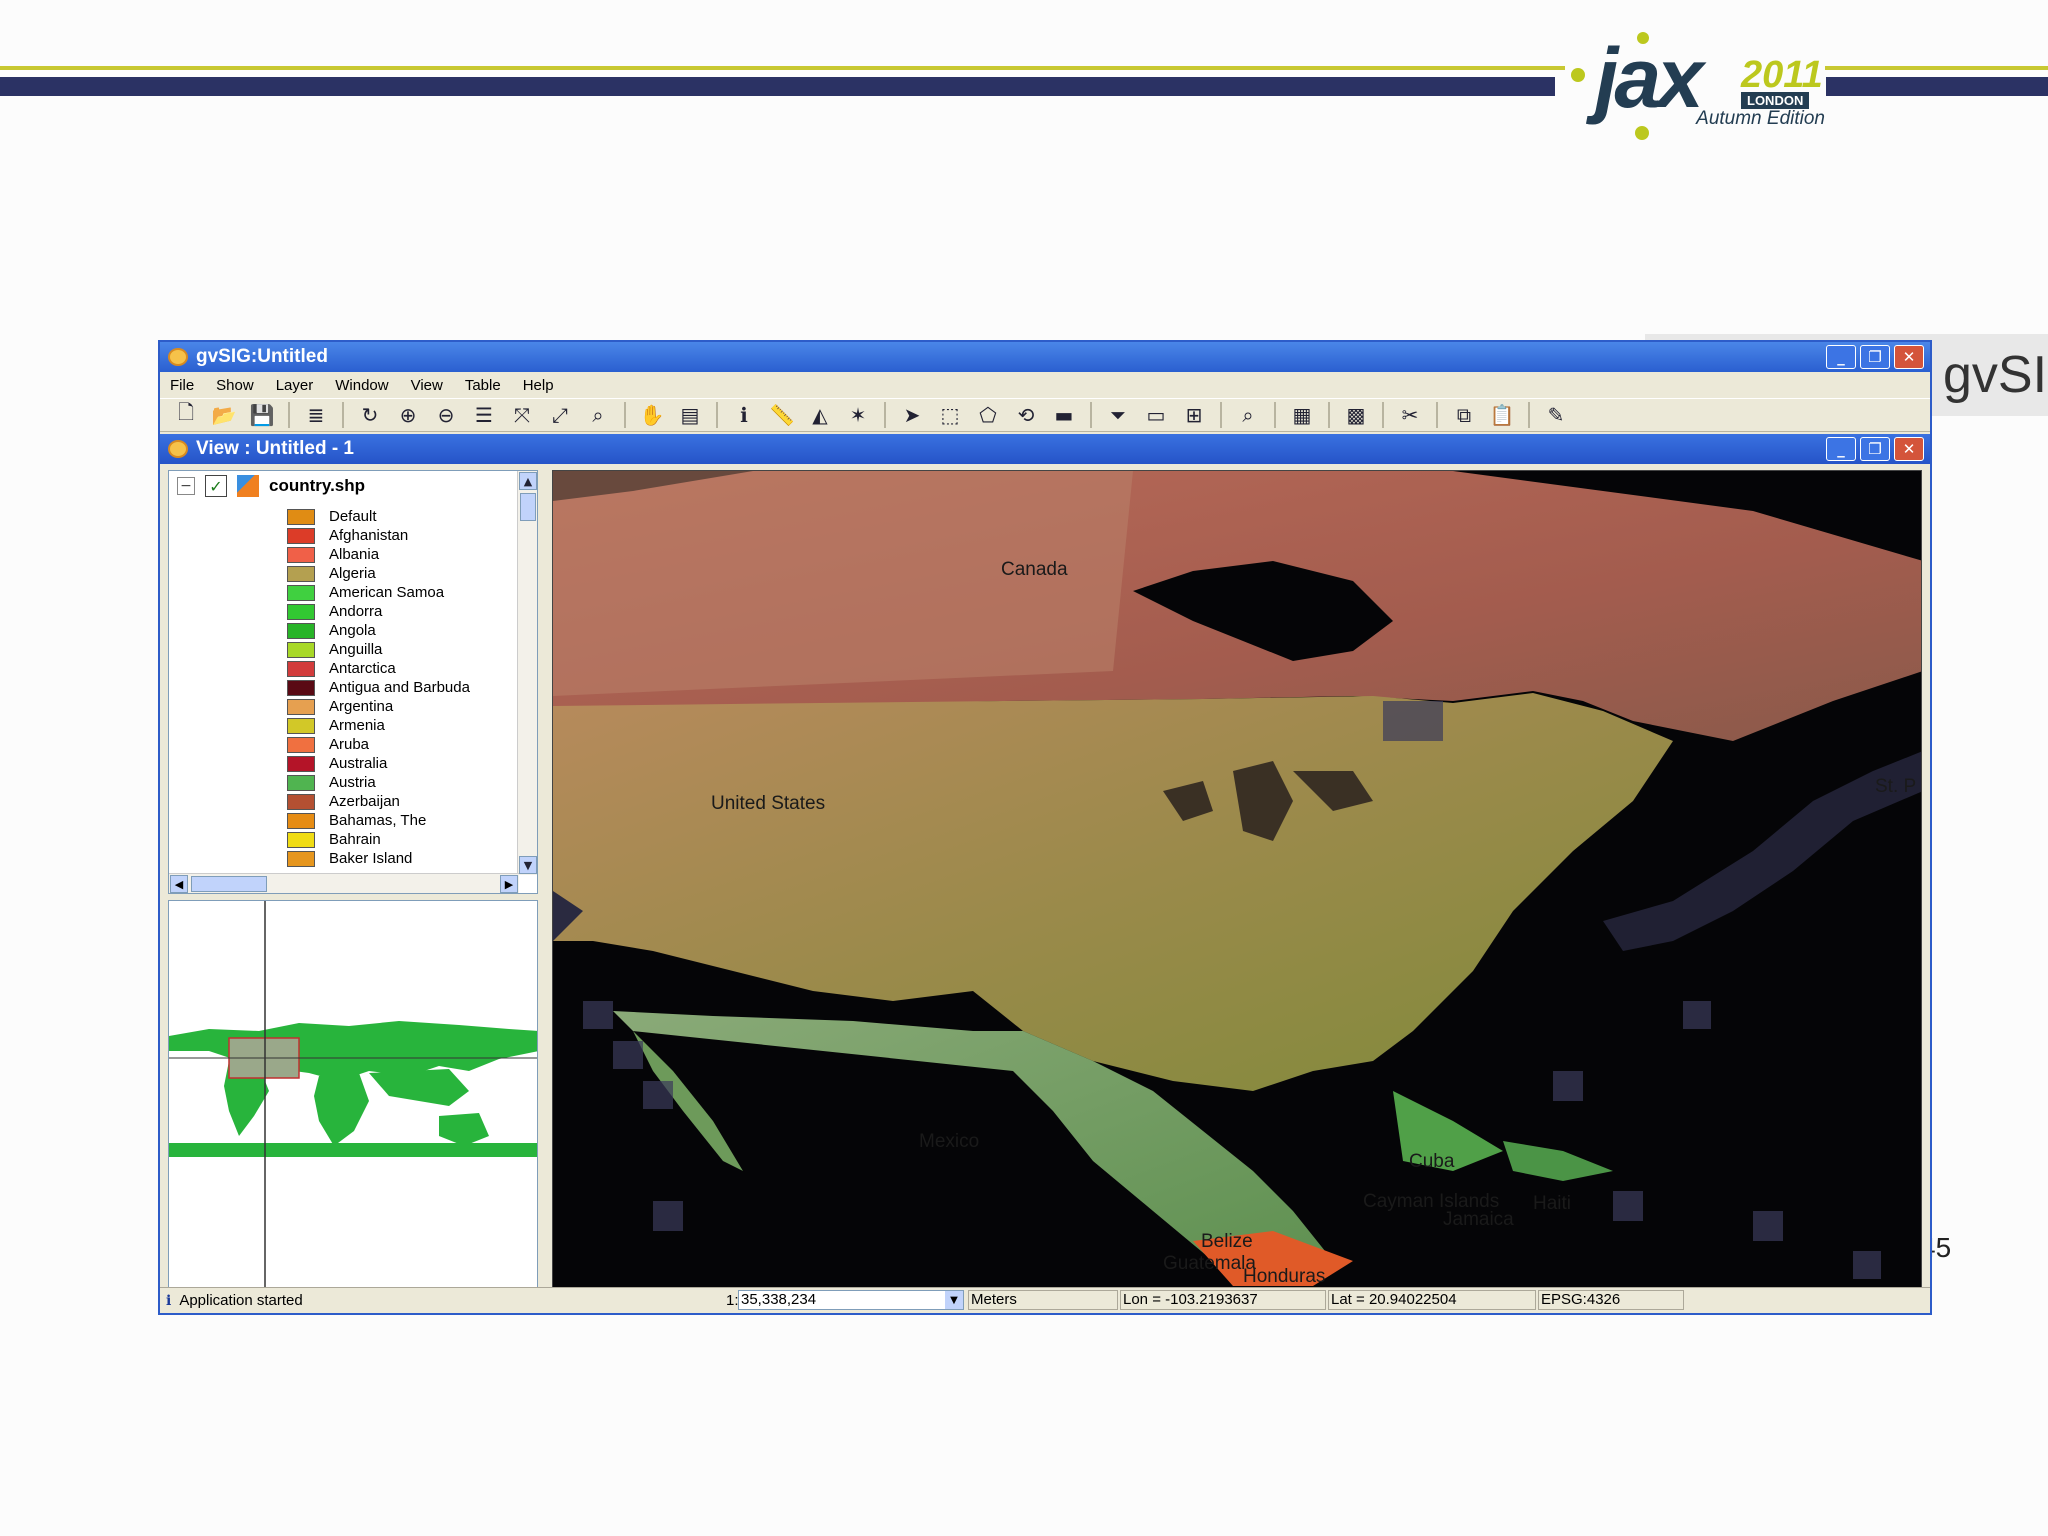 The image size is (2048, 1536). Describe the element at coordinates (1875, 357) in the screenshot. I see `restore-button: ❐` at that location.